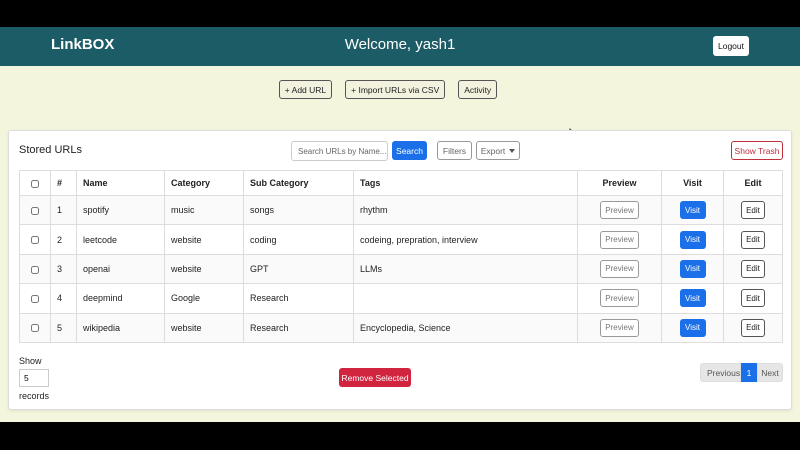 This screenshot has width=800, height=450. Describe the element at coordinates (465, 183) in the screenshot. I see `header-tags: Tags` at that location.